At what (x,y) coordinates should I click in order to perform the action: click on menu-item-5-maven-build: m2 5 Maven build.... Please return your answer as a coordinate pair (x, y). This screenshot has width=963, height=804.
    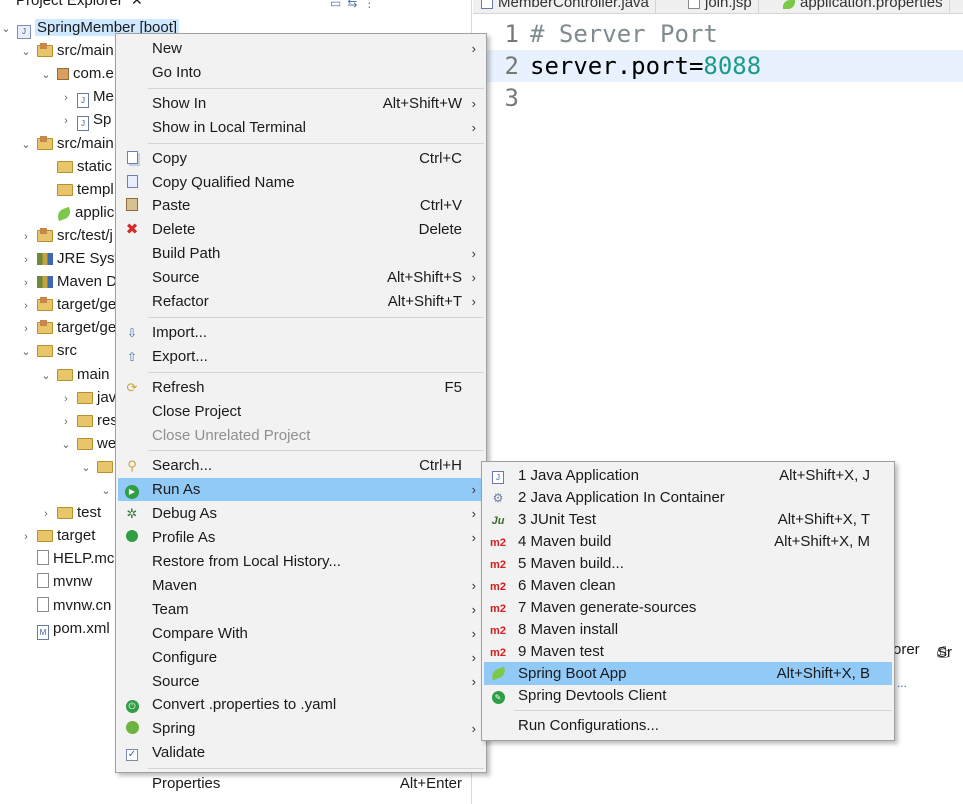
    Looking at the image, I should click on (688, 563).